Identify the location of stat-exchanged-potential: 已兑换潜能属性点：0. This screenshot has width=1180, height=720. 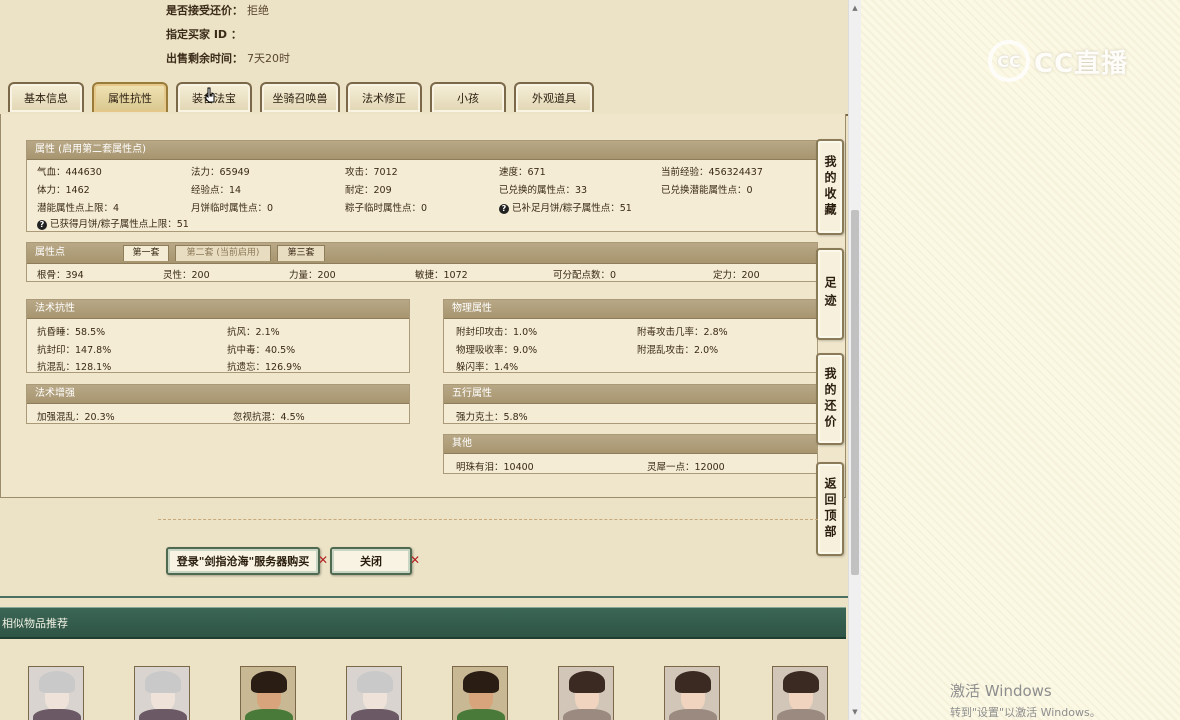
(707, 190).